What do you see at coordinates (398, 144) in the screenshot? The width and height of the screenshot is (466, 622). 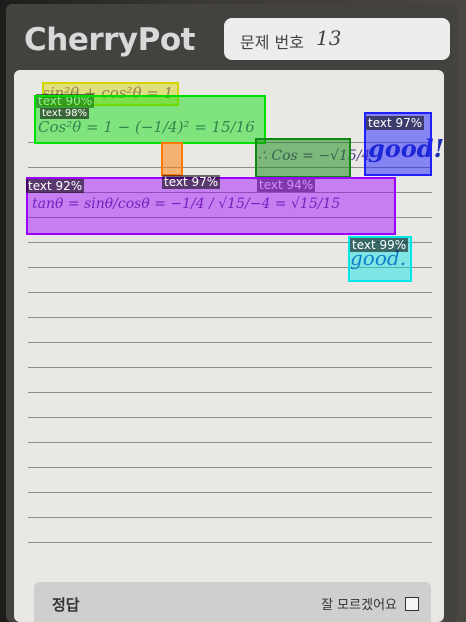 I see `detection-box: text 97%` at bounding box center [398, 144].